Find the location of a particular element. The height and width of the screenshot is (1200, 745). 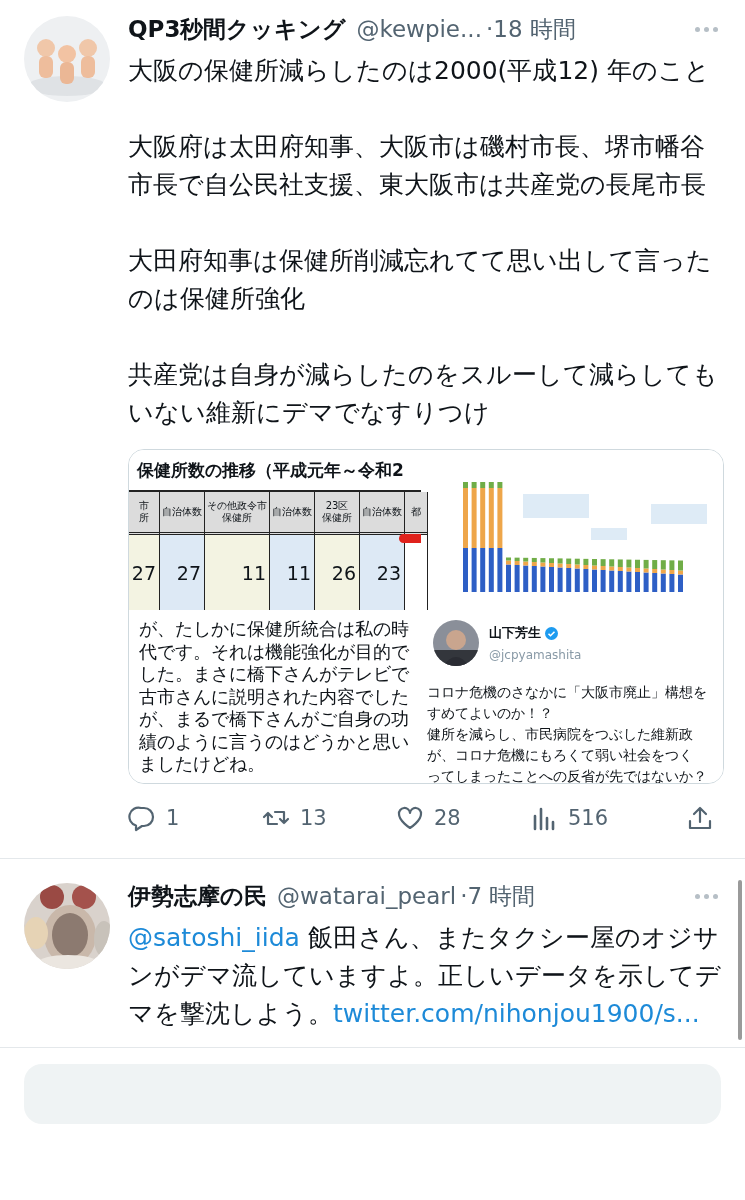

header-text: 市 is located at coordinates (144, 506).